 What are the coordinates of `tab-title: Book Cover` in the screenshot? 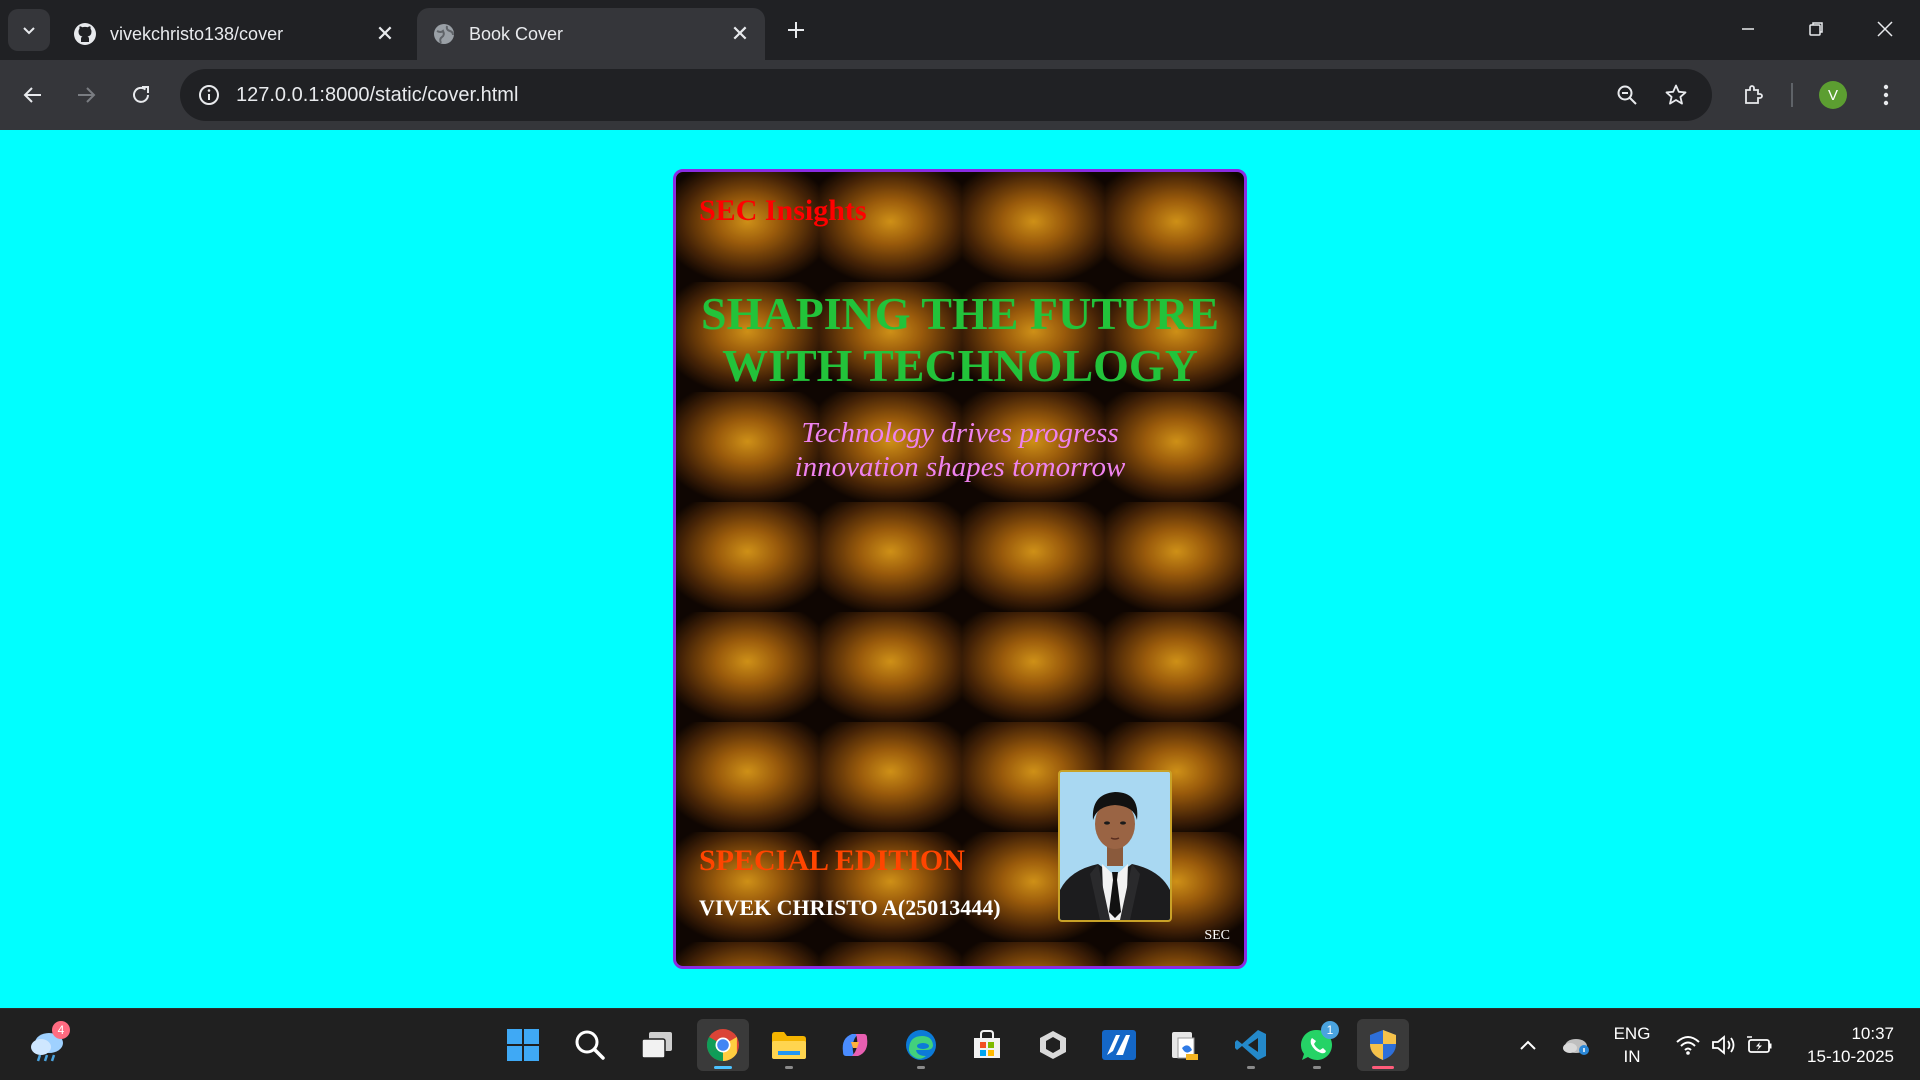 It's located at (516, 33).